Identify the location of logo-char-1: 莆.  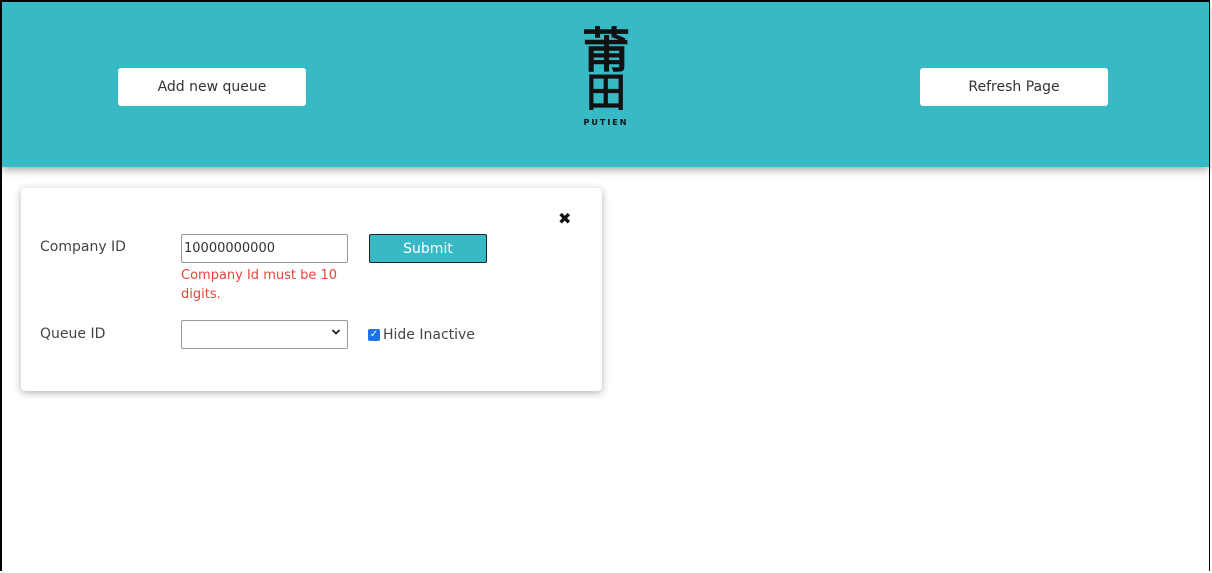
(605, 51).